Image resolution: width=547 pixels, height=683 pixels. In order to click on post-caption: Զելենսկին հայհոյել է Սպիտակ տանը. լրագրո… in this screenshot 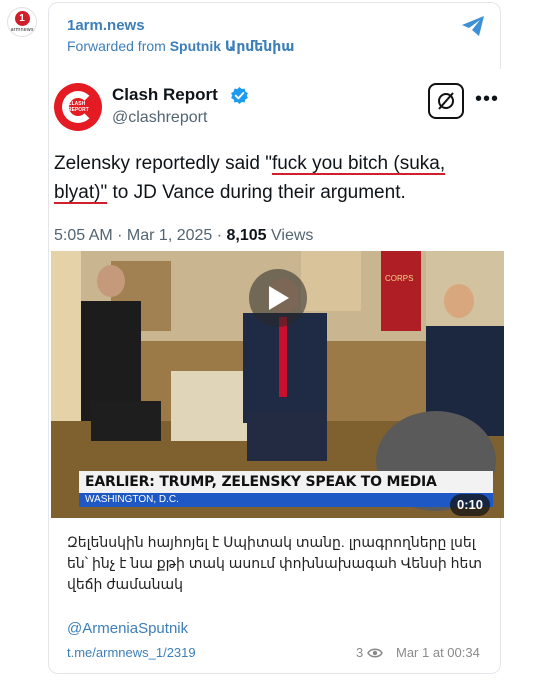, I will do `click(275, 563)`.